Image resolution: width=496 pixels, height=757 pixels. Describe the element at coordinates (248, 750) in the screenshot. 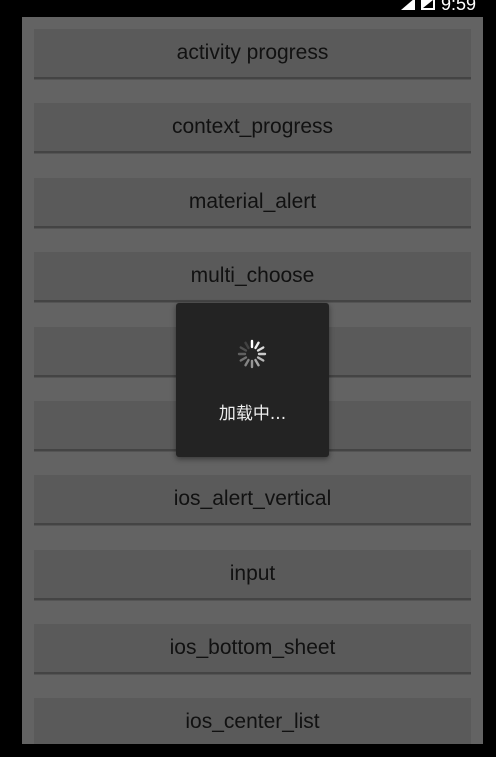

I see `bottom-bar` at that location.